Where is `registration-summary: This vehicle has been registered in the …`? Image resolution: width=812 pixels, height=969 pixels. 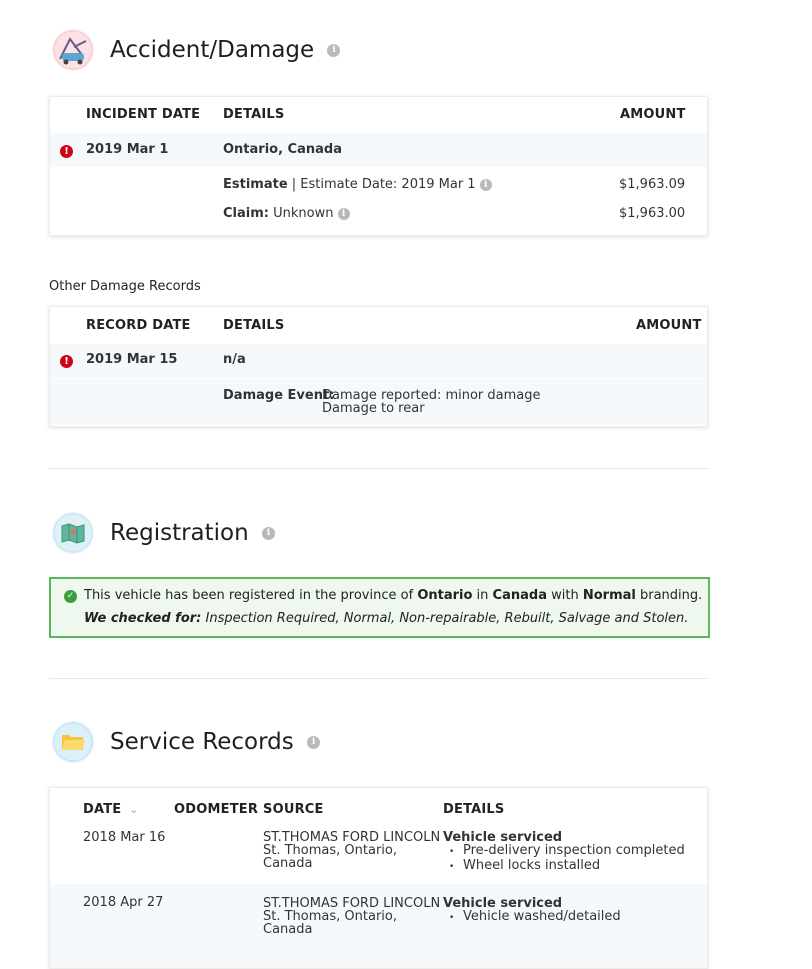
registration-summary: This vehicle has been registered in the … is located at coordinates (393, 595).